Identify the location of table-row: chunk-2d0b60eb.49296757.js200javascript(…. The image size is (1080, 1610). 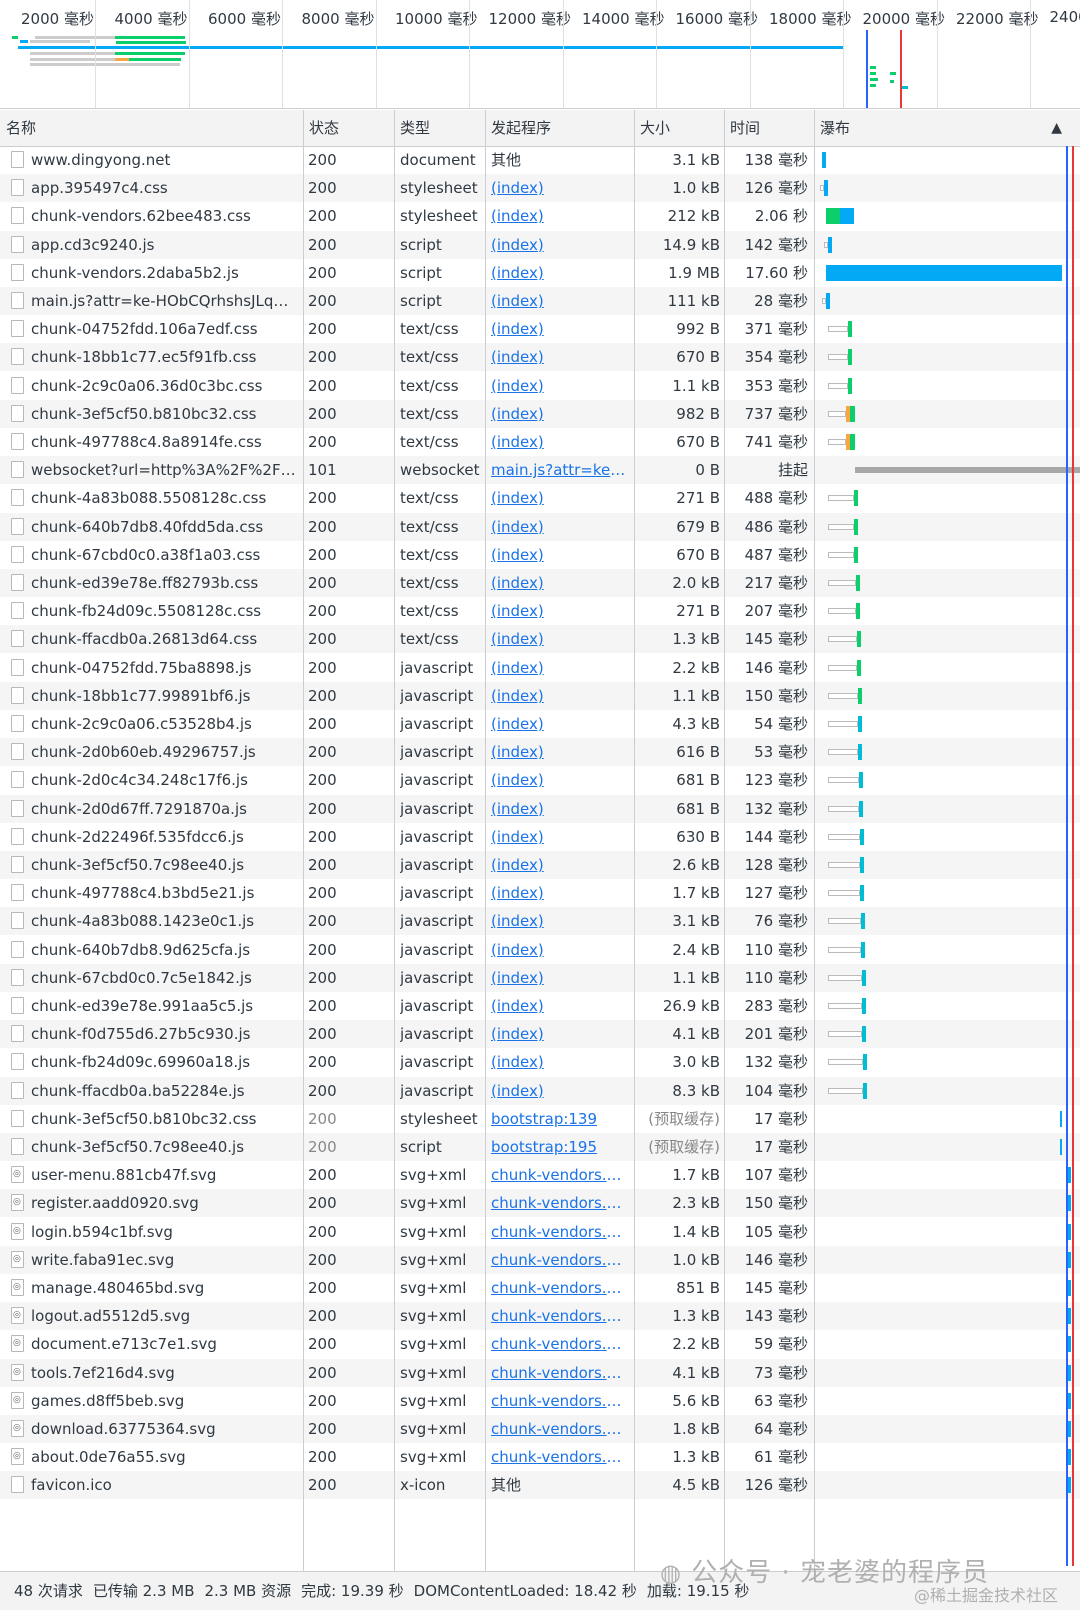
(540, 752).